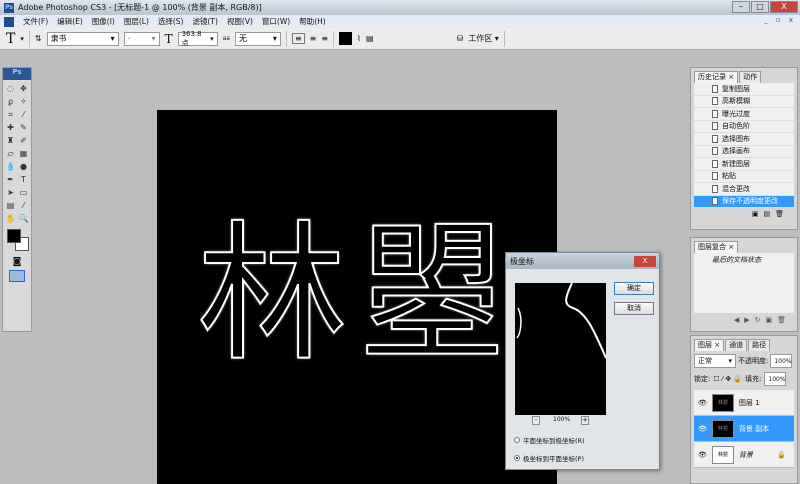 This screenshot has width=800, height=484. I want to click on foreground-color-swatch, so click(14, 236).